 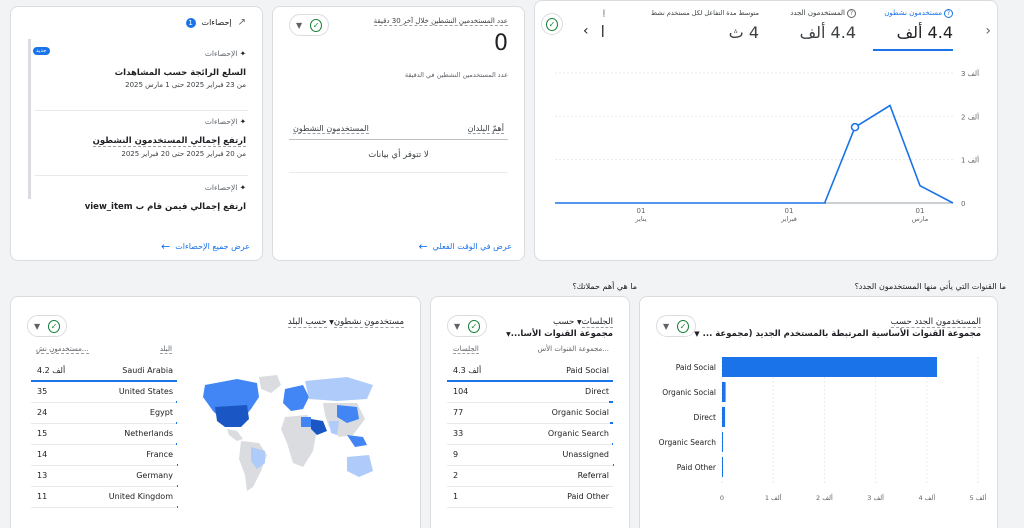 I want to click on row-name: Referral, so click(x=593, y=475).